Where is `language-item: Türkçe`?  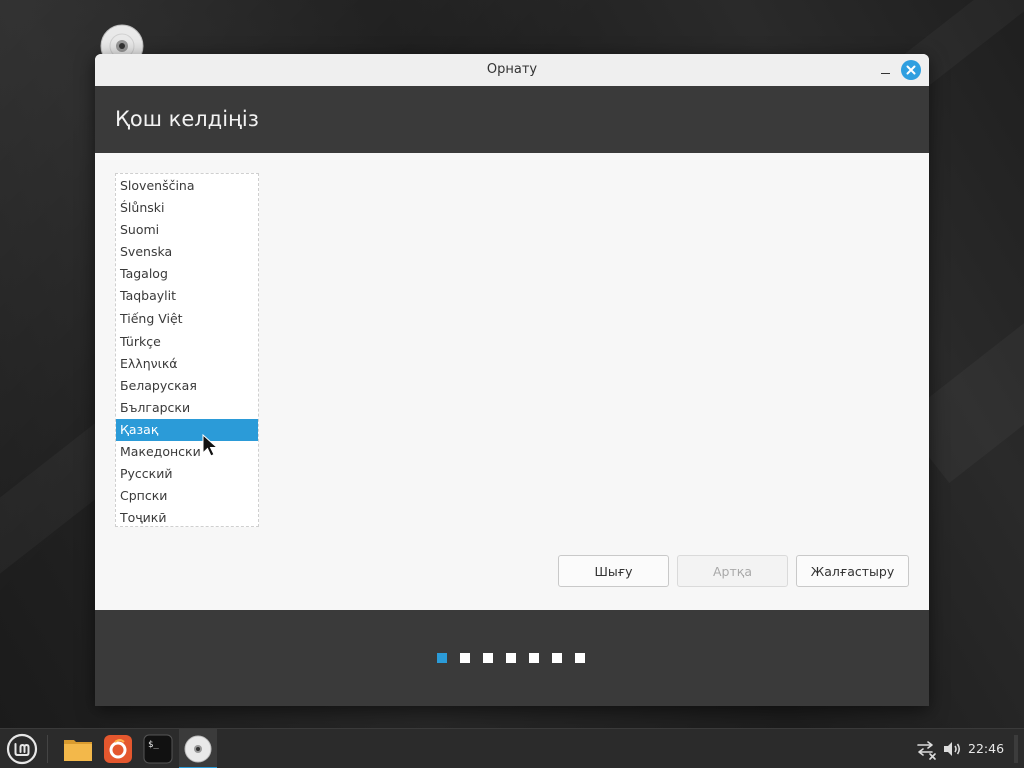
language-item: Türkçe is located at coordinates (187, 342).